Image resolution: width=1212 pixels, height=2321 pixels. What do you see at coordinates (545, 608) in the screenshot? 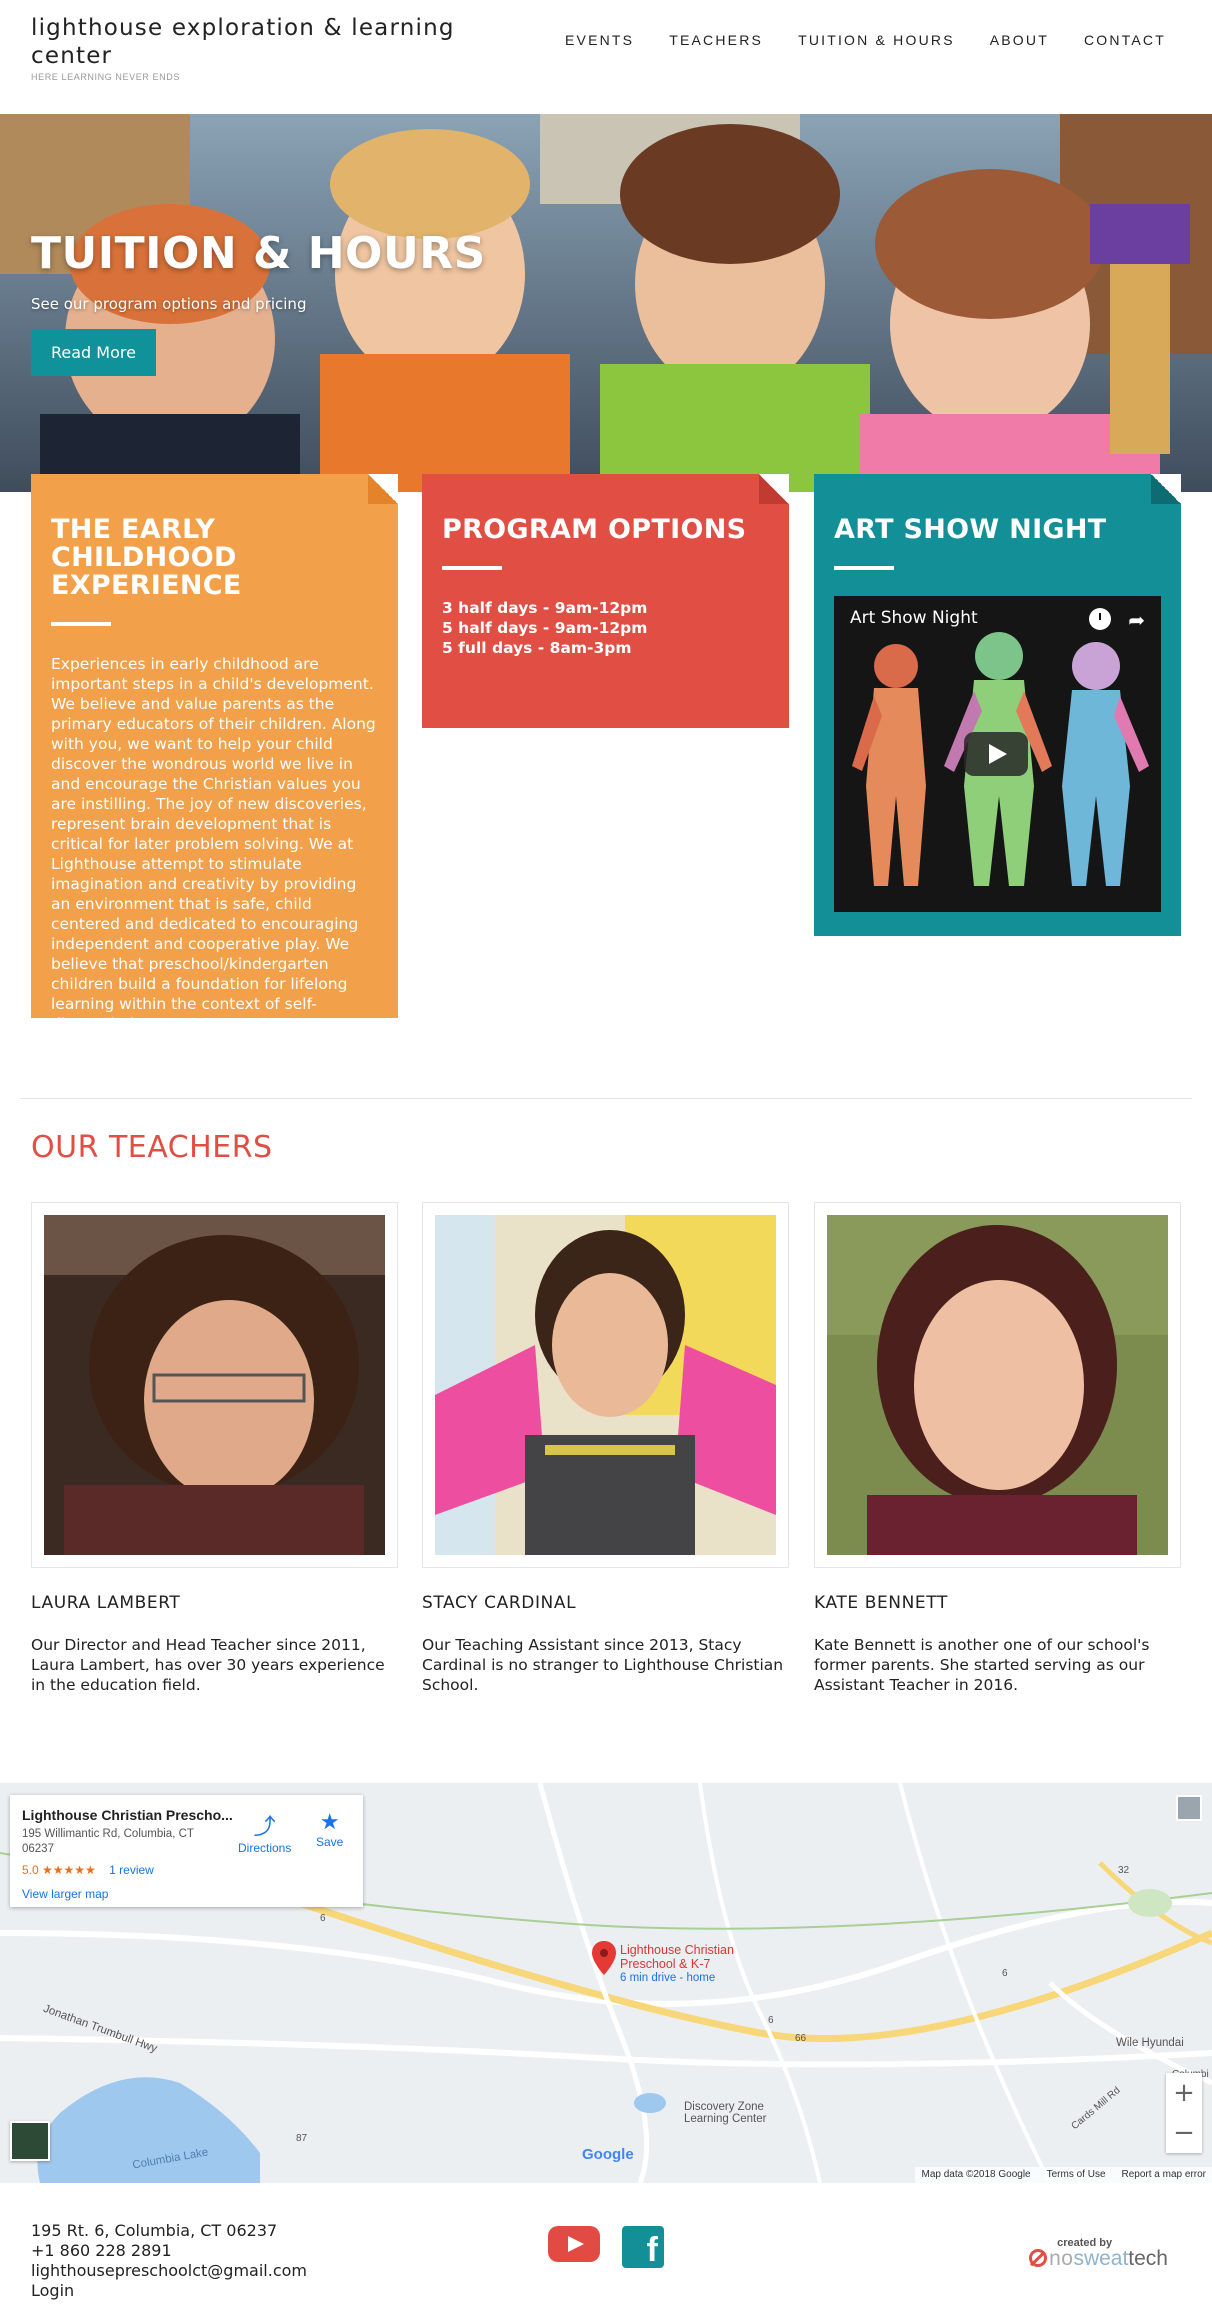
I see `program-item: 3 half days - 9am-12pm` at bounding box center [545, 608].